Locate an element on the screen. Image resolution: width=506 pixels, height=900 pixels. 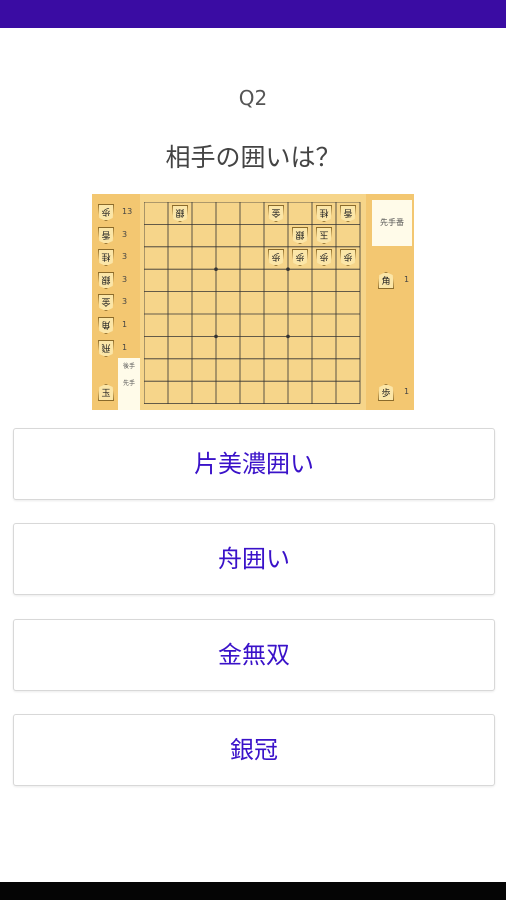
board-piece: 桂 is located at coordinates (324, 213).